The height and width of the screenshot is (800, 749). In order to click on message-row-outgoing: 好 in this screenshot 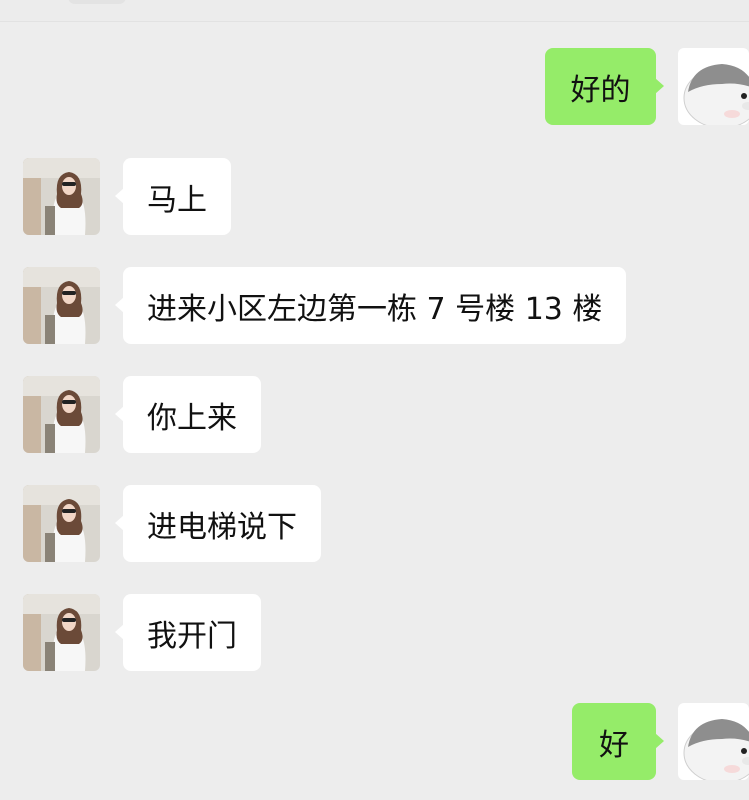, I will do `click(374, 742)`.